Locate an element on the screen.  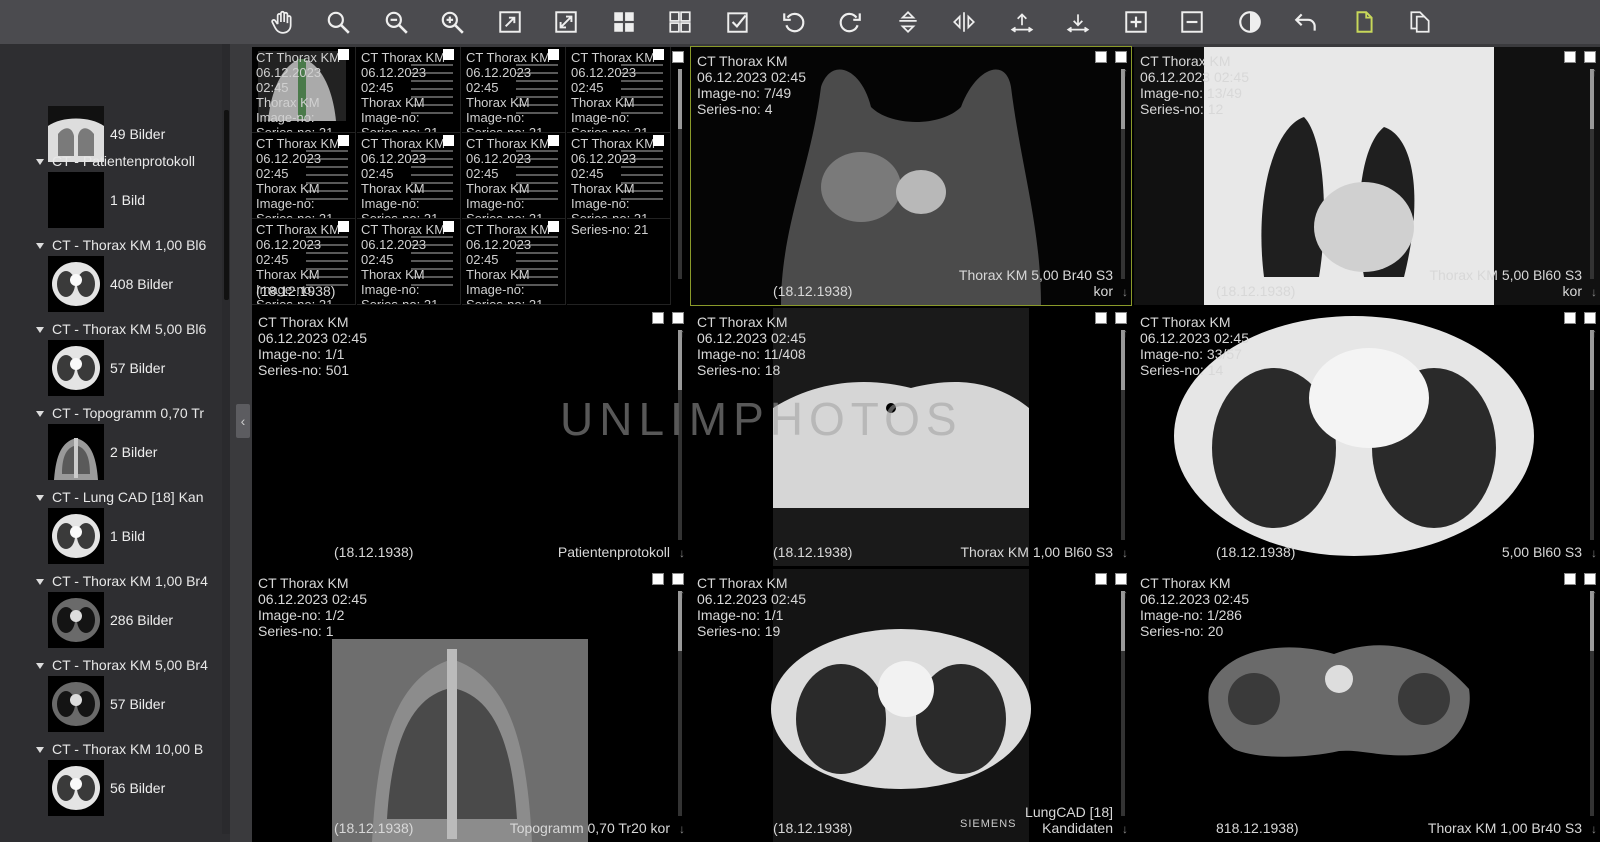
expand-button is located at coordinates (566, 22).